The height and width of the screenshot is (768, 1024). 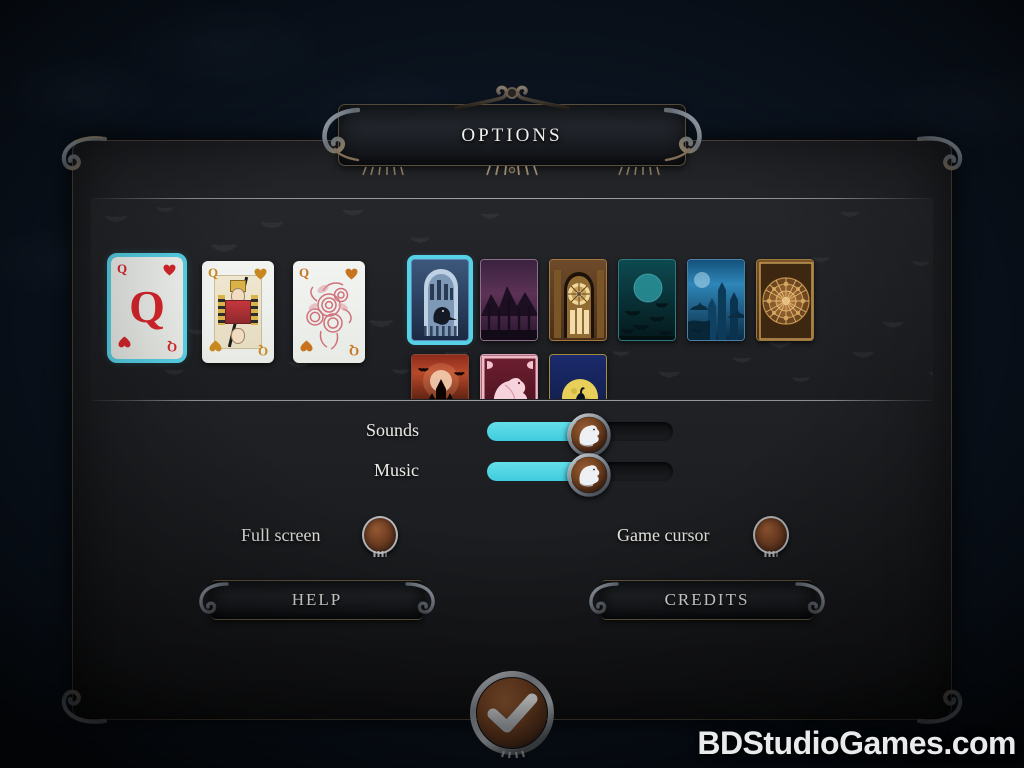 I want to click on title-banner: OPTIONS, so click(x=512, y=130).